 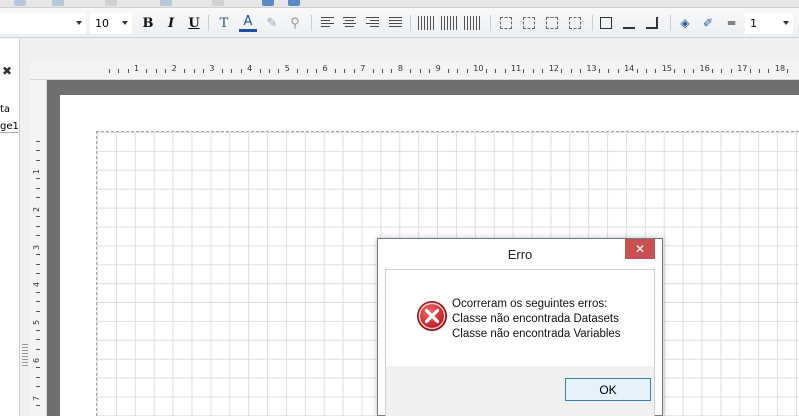 What do you see at coordinates (552, 23) in the screenshot?
I see `border-top-icon` at bounding box center [552, 23].